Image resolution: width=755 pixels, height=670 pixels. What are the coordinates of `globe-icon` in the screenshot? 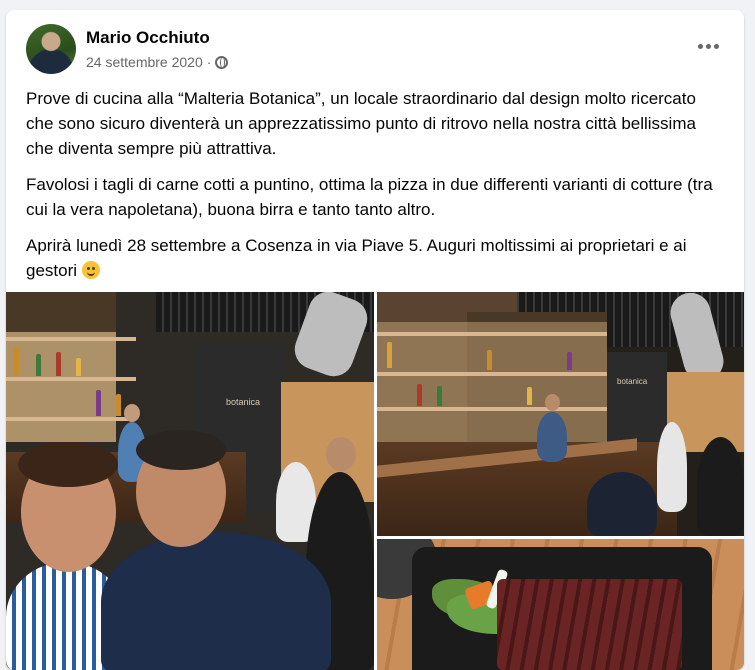 It's located at (222, 62).